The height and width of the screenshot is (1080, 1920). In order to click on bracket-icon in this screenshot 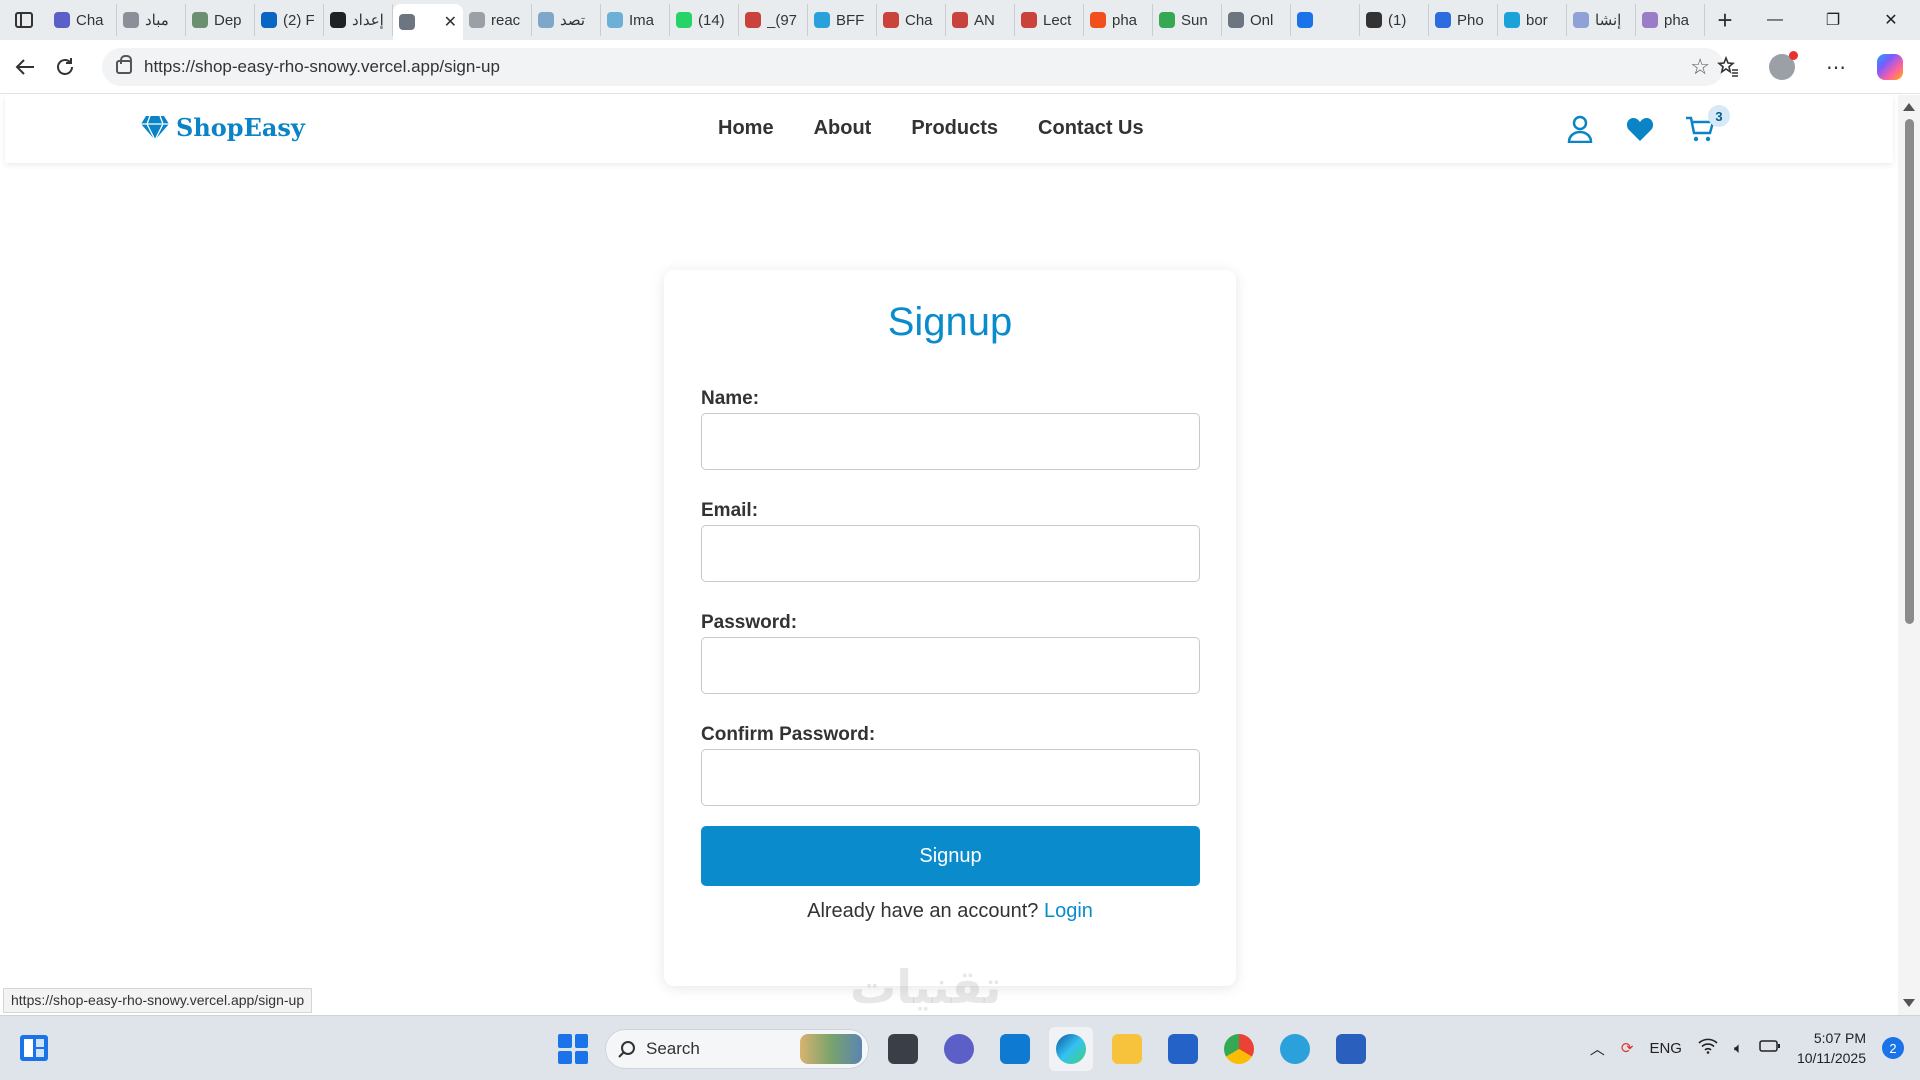, I will do `click(1374, 20)`.